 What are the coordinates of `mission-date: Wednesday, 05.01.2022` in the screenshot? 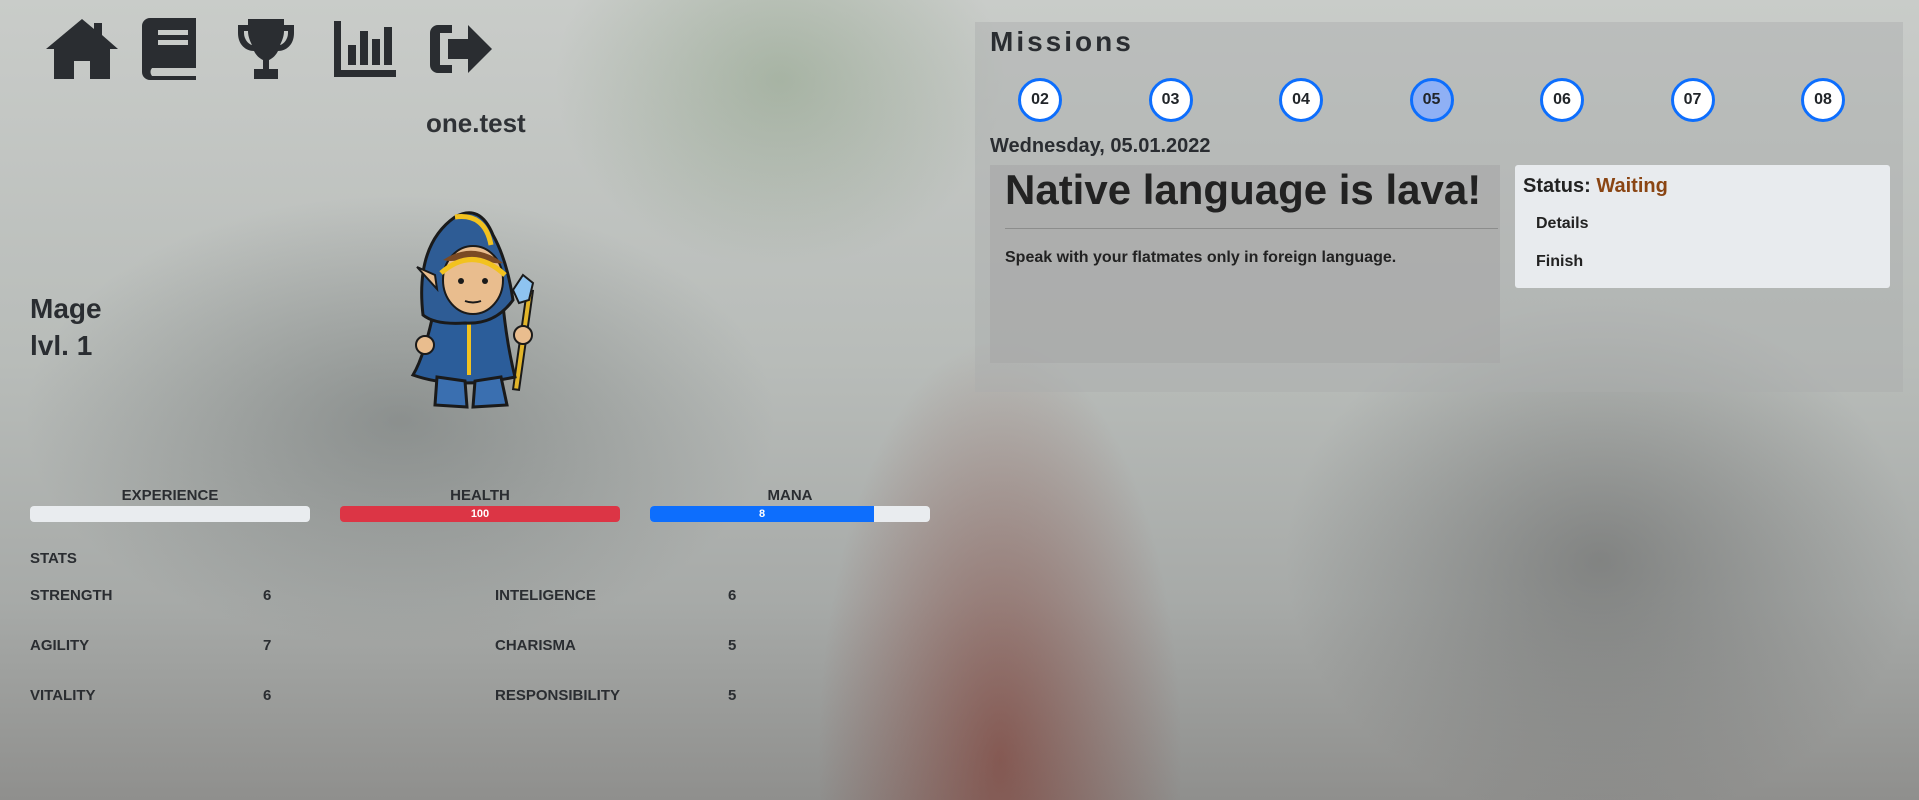 It's located at (1100, 146).